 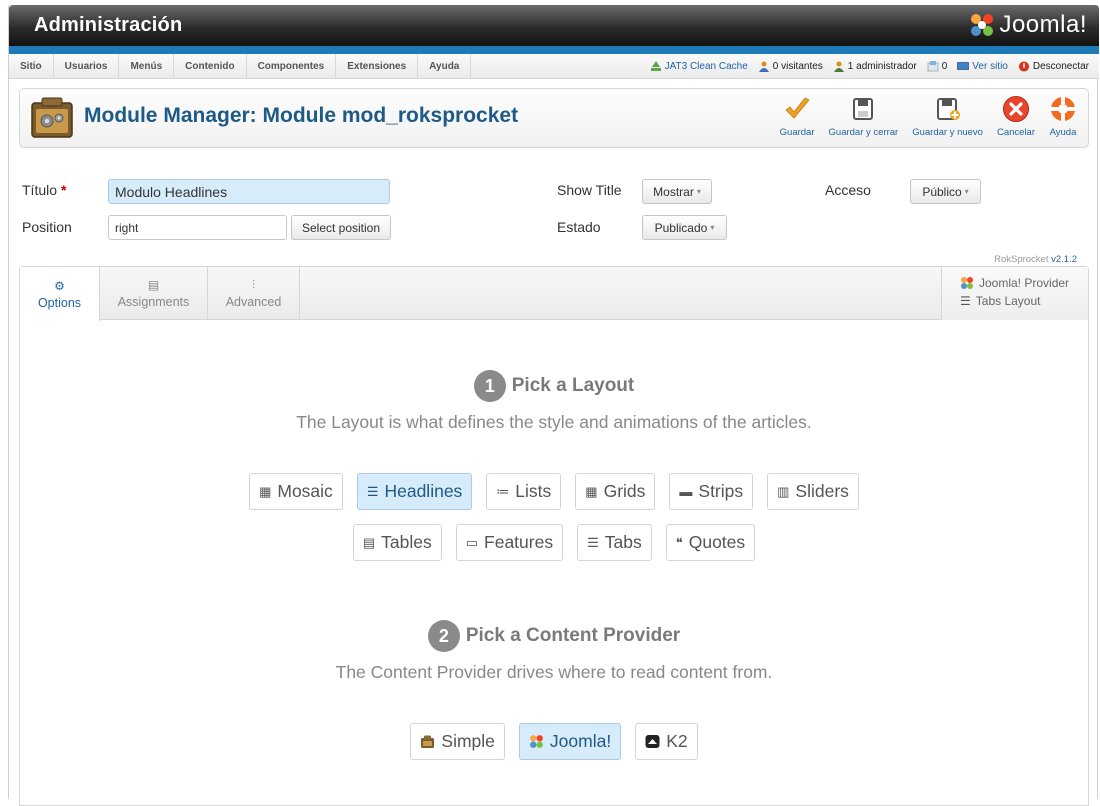 What do you see at coordinates (31, 66) in the screenshot?
I see `menu-item-sitio: Sitio` at bounding box center [31, 66].